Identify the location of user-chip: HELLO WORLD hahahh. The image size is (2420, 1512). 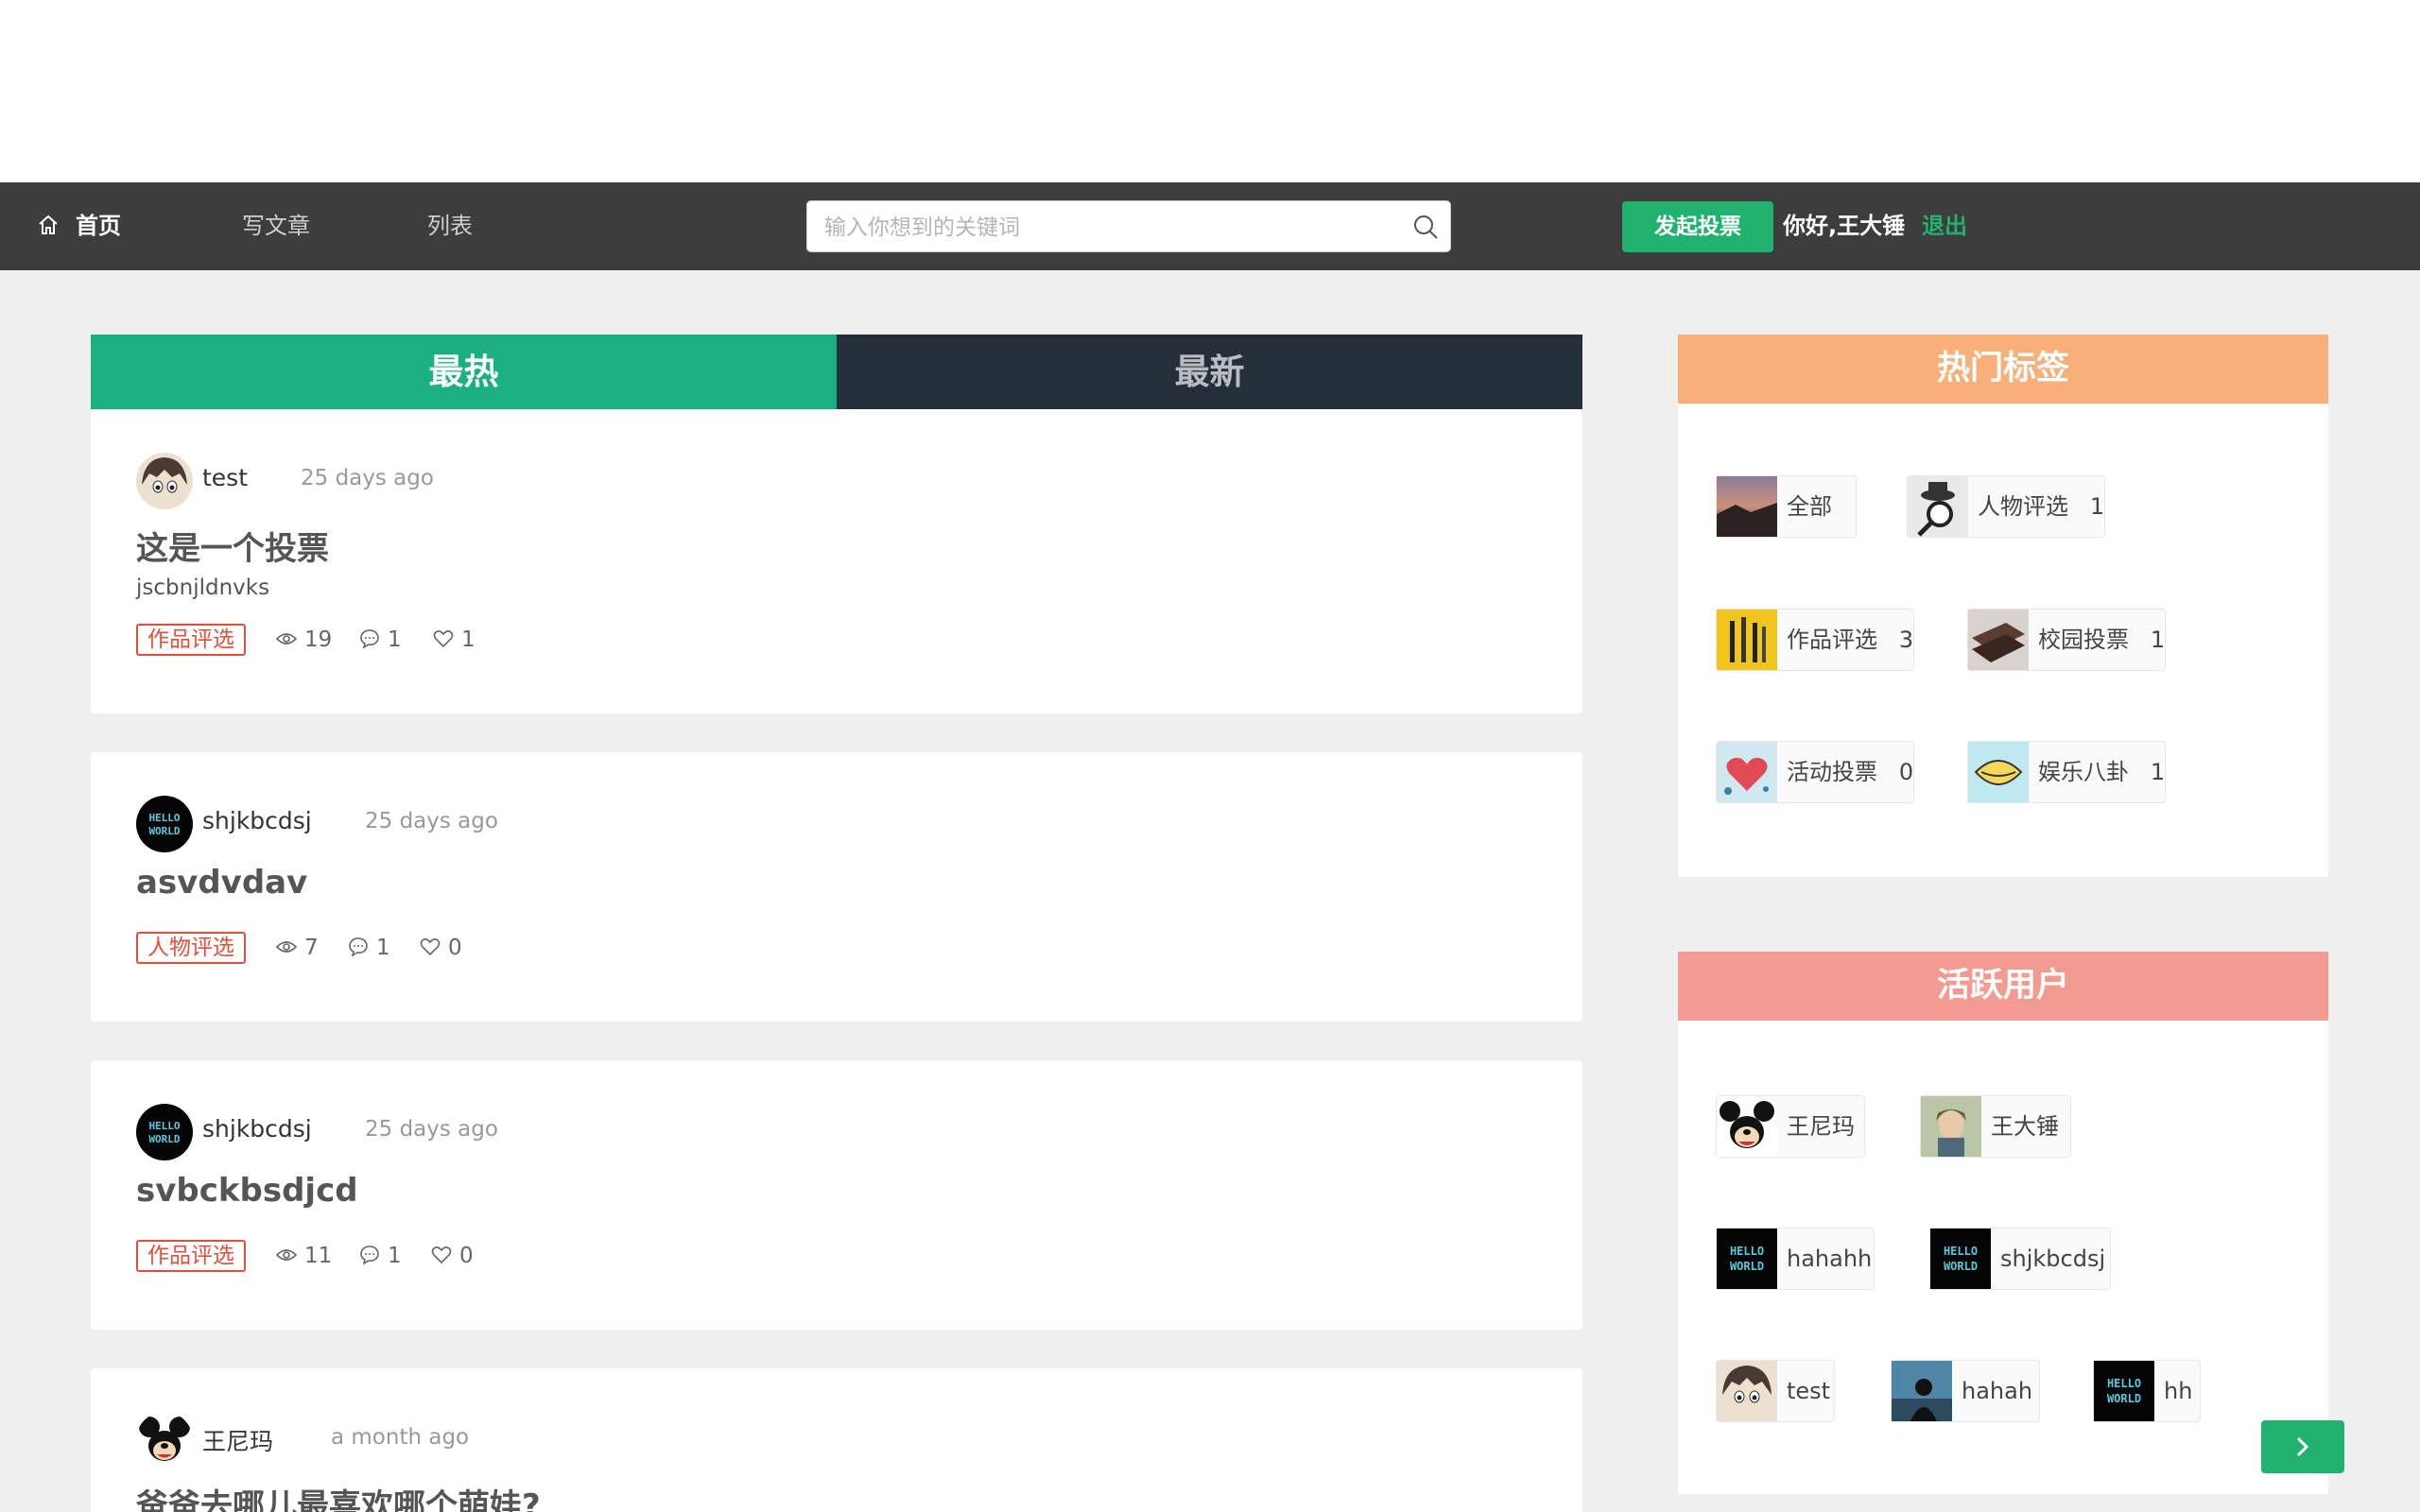
(1795, 1259).